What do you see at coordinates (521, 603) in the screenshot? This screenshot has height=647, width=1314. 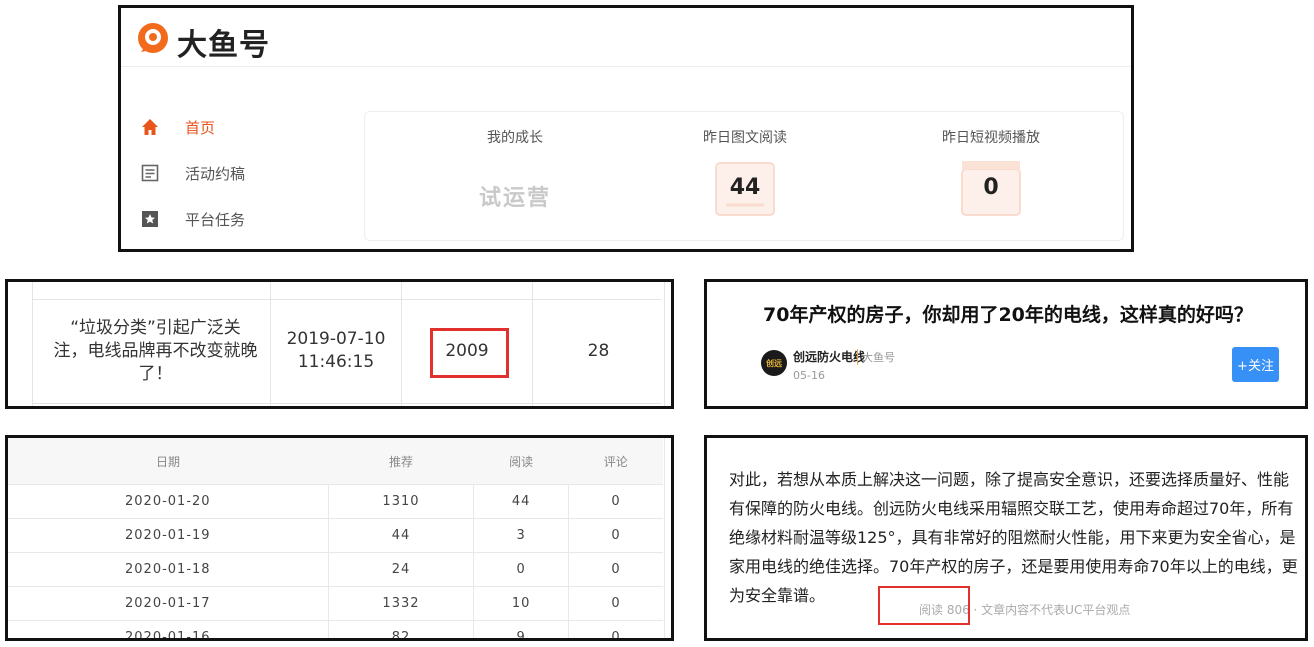 I see `table-cell: 10` at bounding box center [521, 603].